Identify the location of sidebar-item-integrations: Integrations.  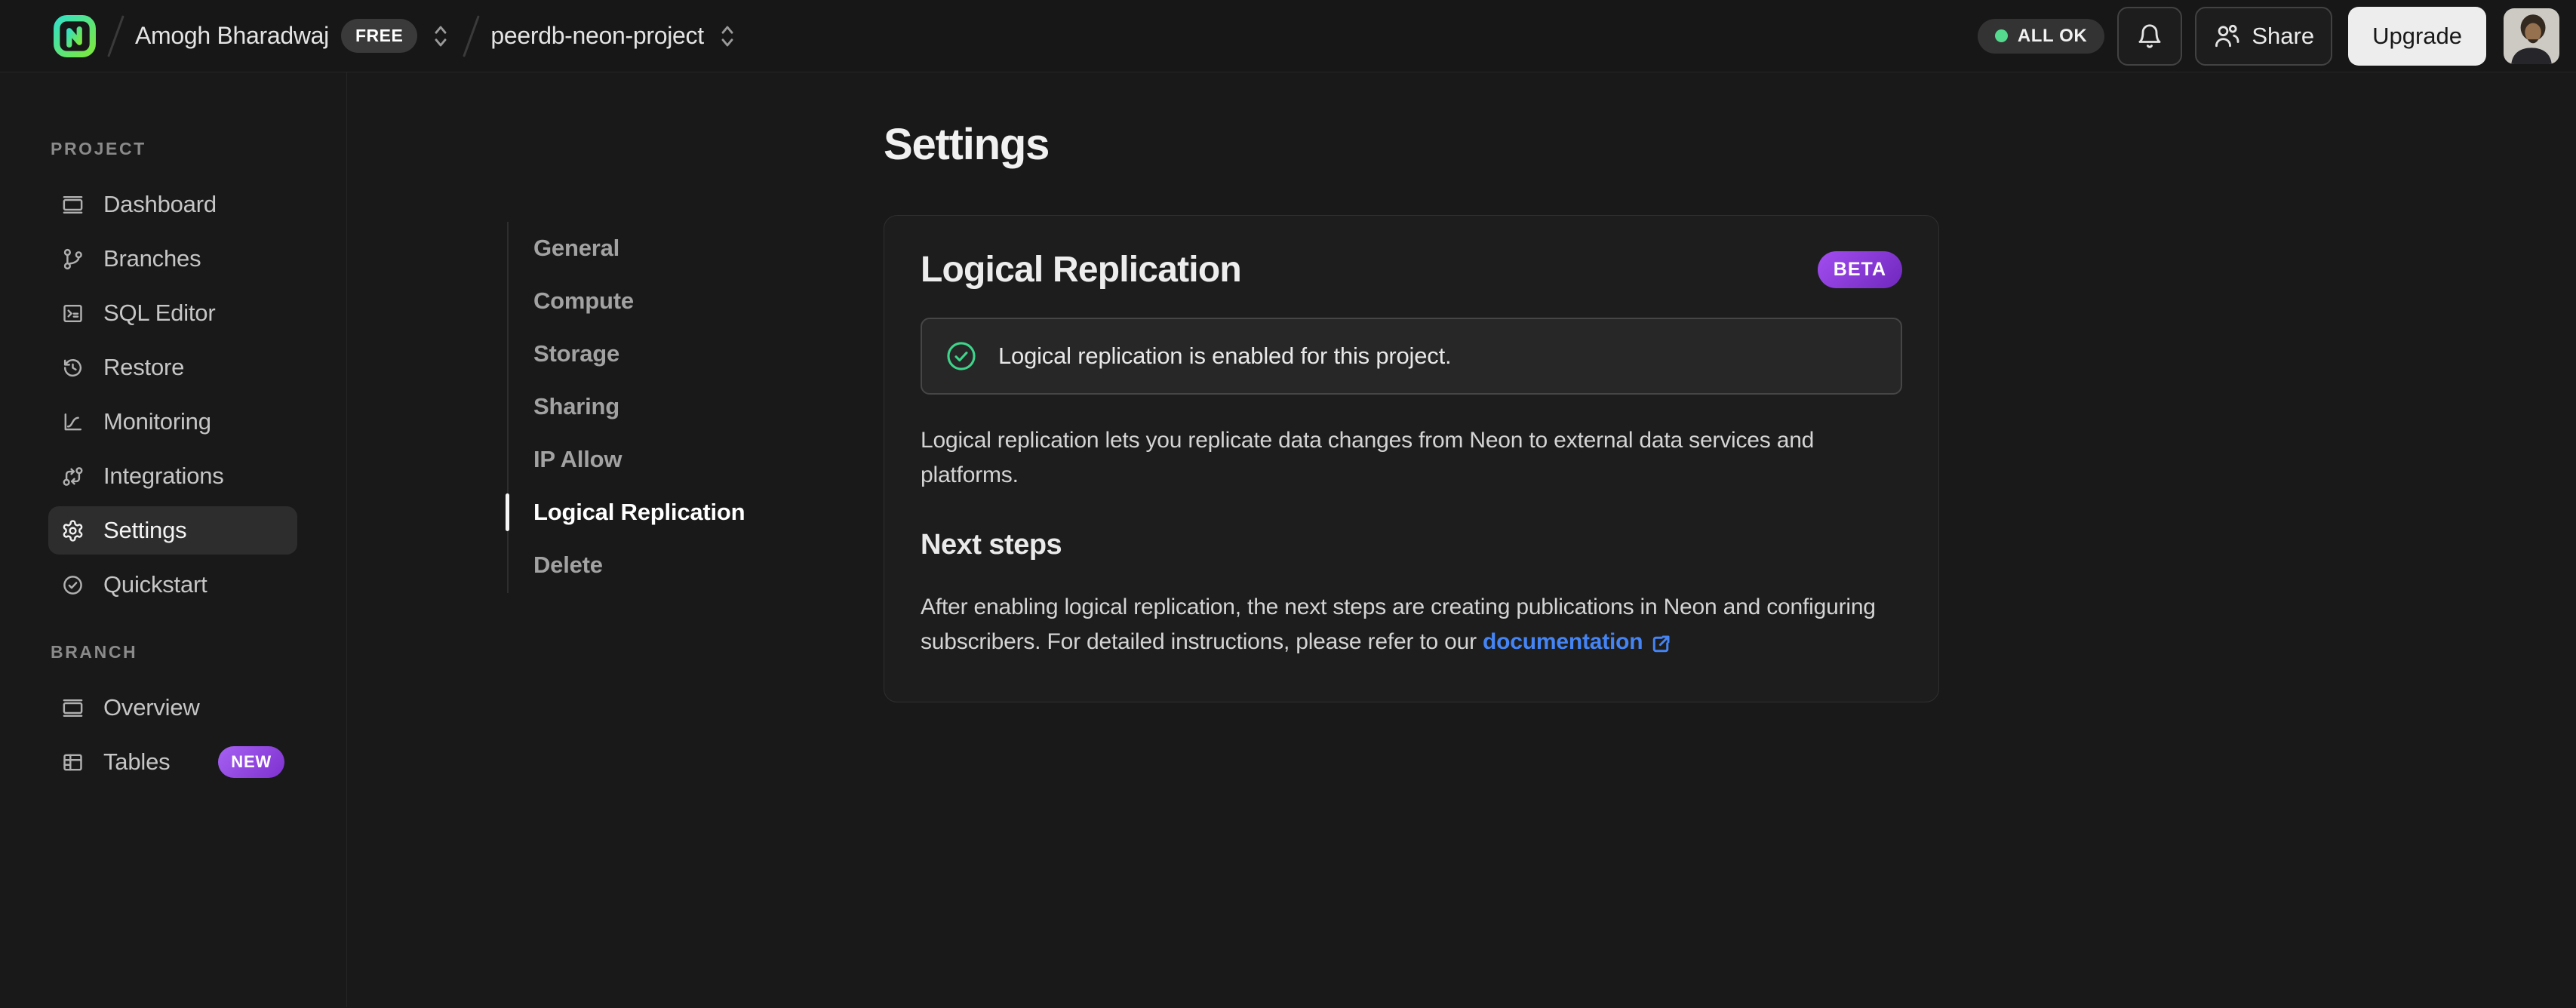
(172, 476).